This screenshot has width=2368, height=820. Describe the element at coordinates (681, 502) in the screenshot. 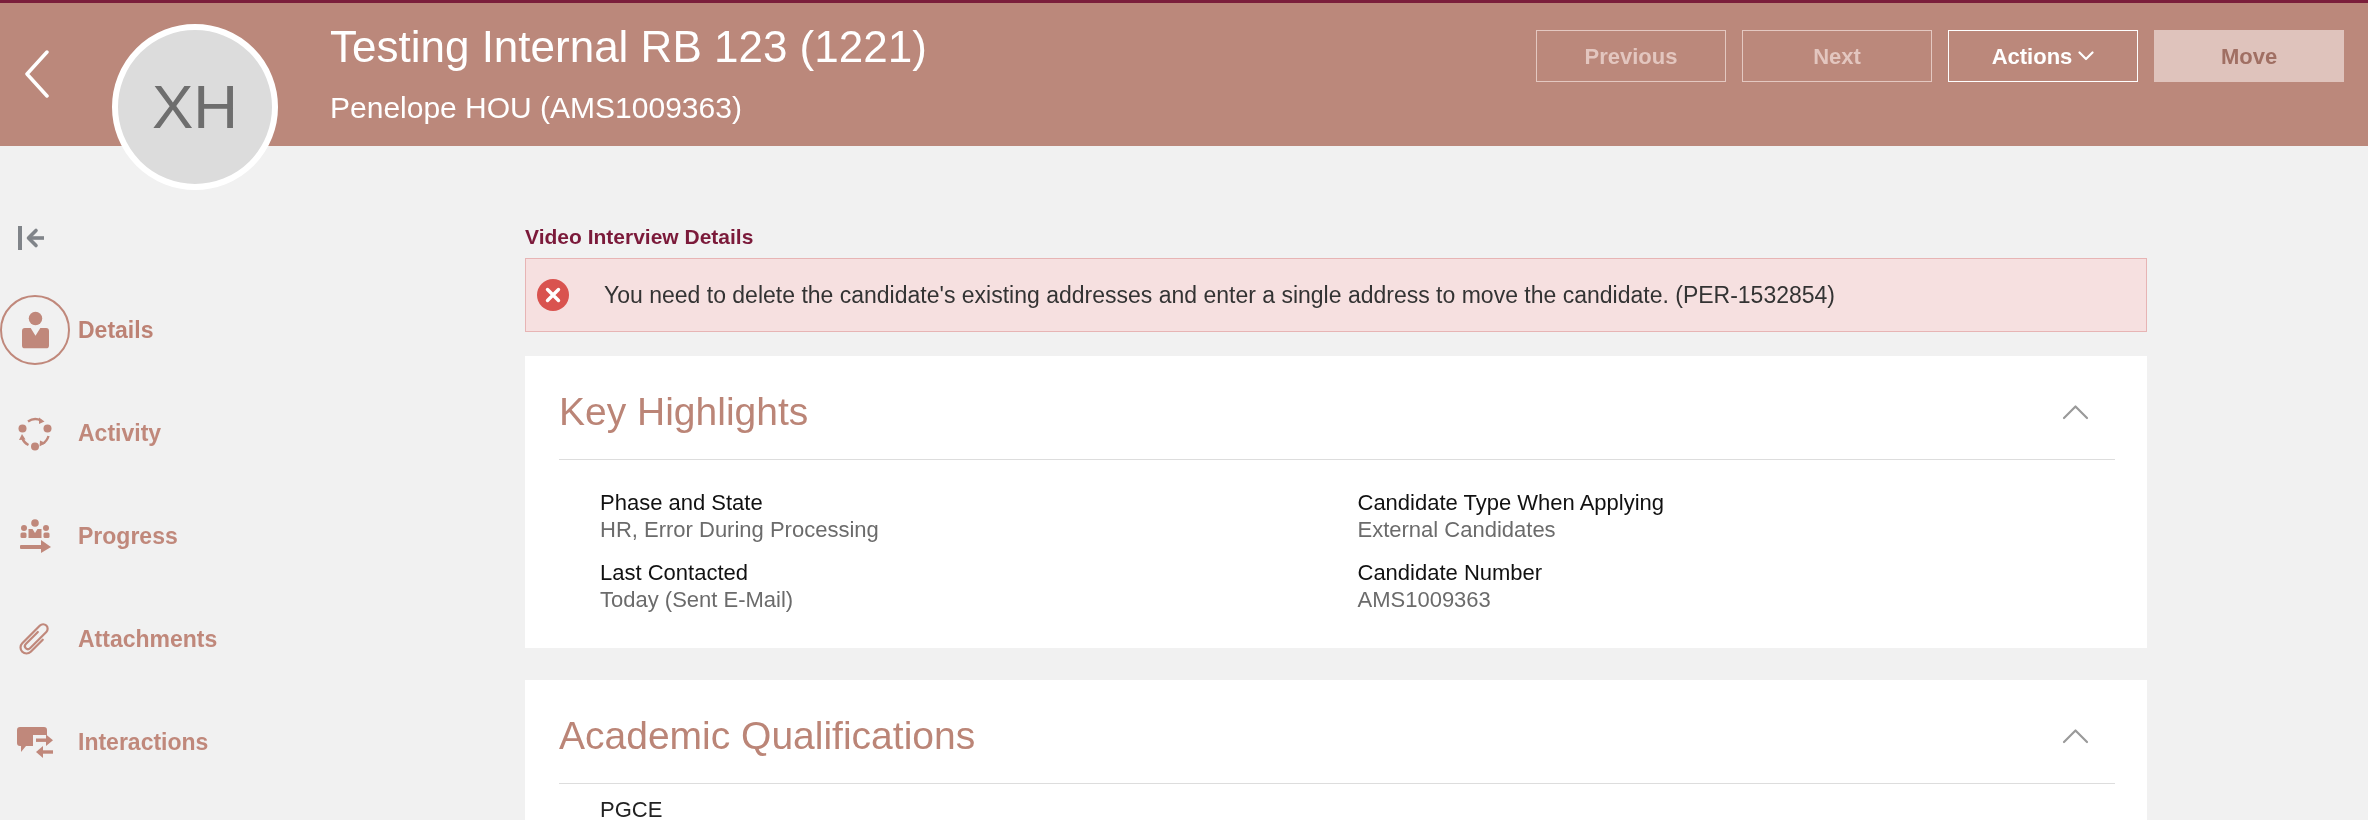

I see `field-label: Phase and State` at that location.